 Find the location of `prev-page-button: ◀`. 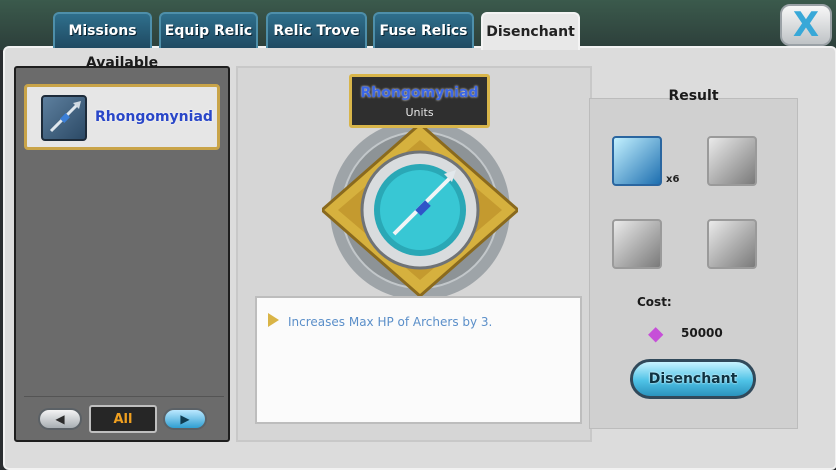

prev-page-button: ◀ is located at coordinates (60, 419).